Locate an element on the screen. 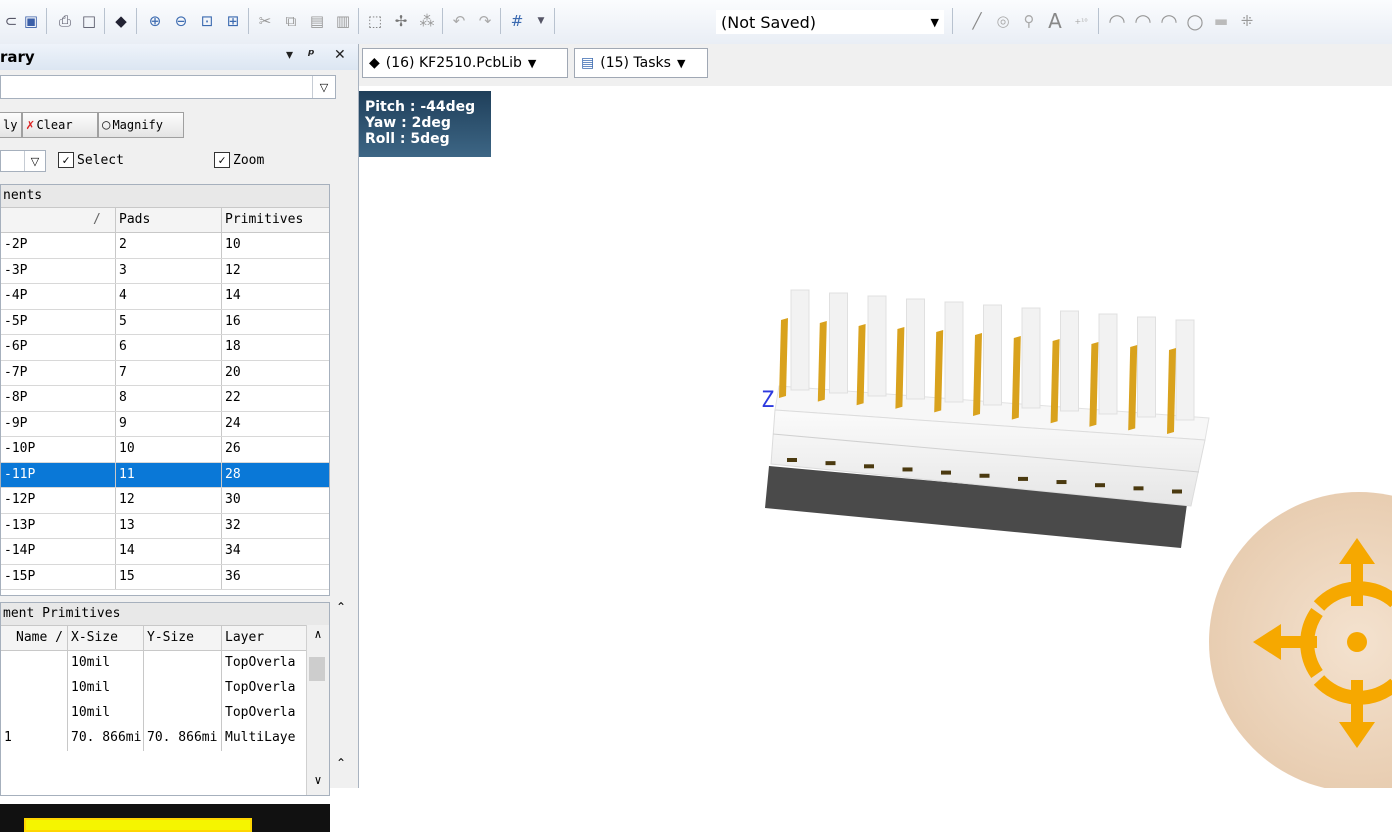 The width and height of the screenshot is (1392, 832). save-icon: ▣ is located at coordinates (31, 21).